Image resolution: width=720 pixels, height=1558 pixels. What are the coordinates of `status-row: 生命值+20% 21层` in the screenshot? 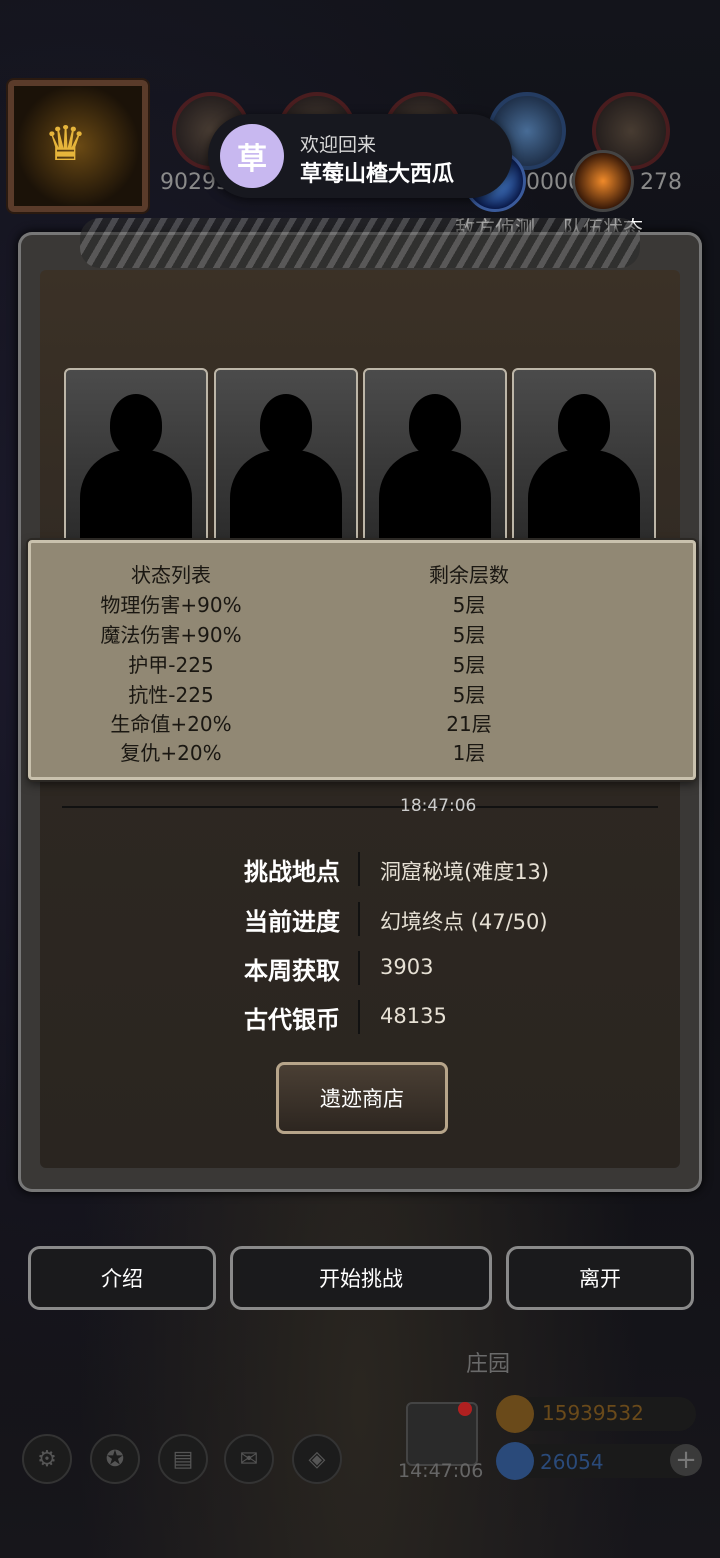 It's located at (362, 723).